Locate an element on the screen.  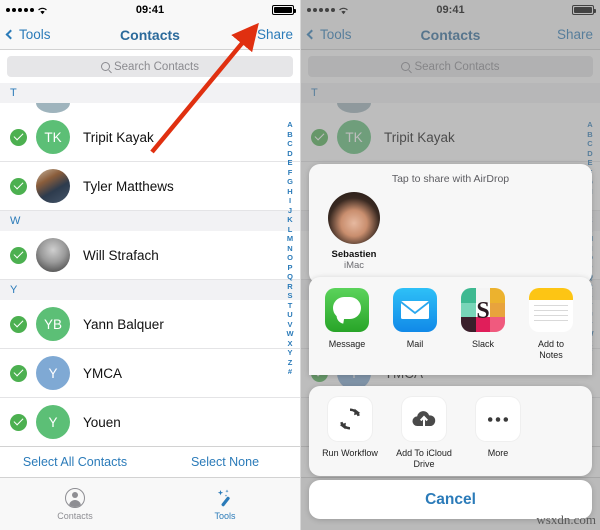
table-row: TK Tripit Kayak is located at coordinates (150, 137).